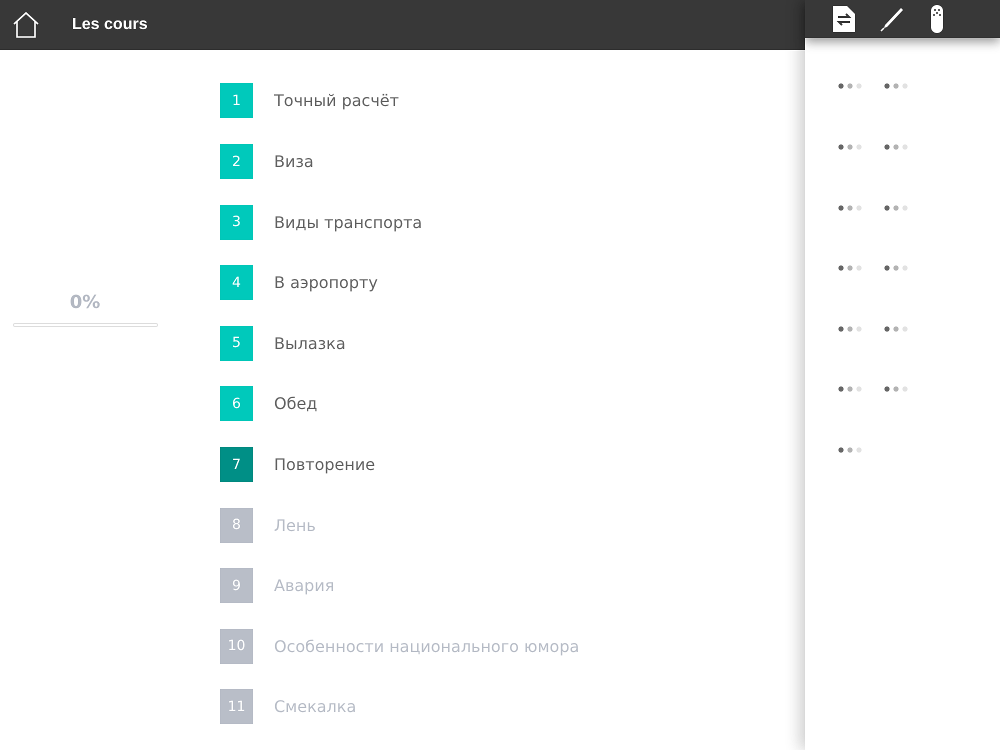 Image resolution: width=1000 pixels, height=750 pixels. I want to click on lesson-number: 11, so click(236, 706).